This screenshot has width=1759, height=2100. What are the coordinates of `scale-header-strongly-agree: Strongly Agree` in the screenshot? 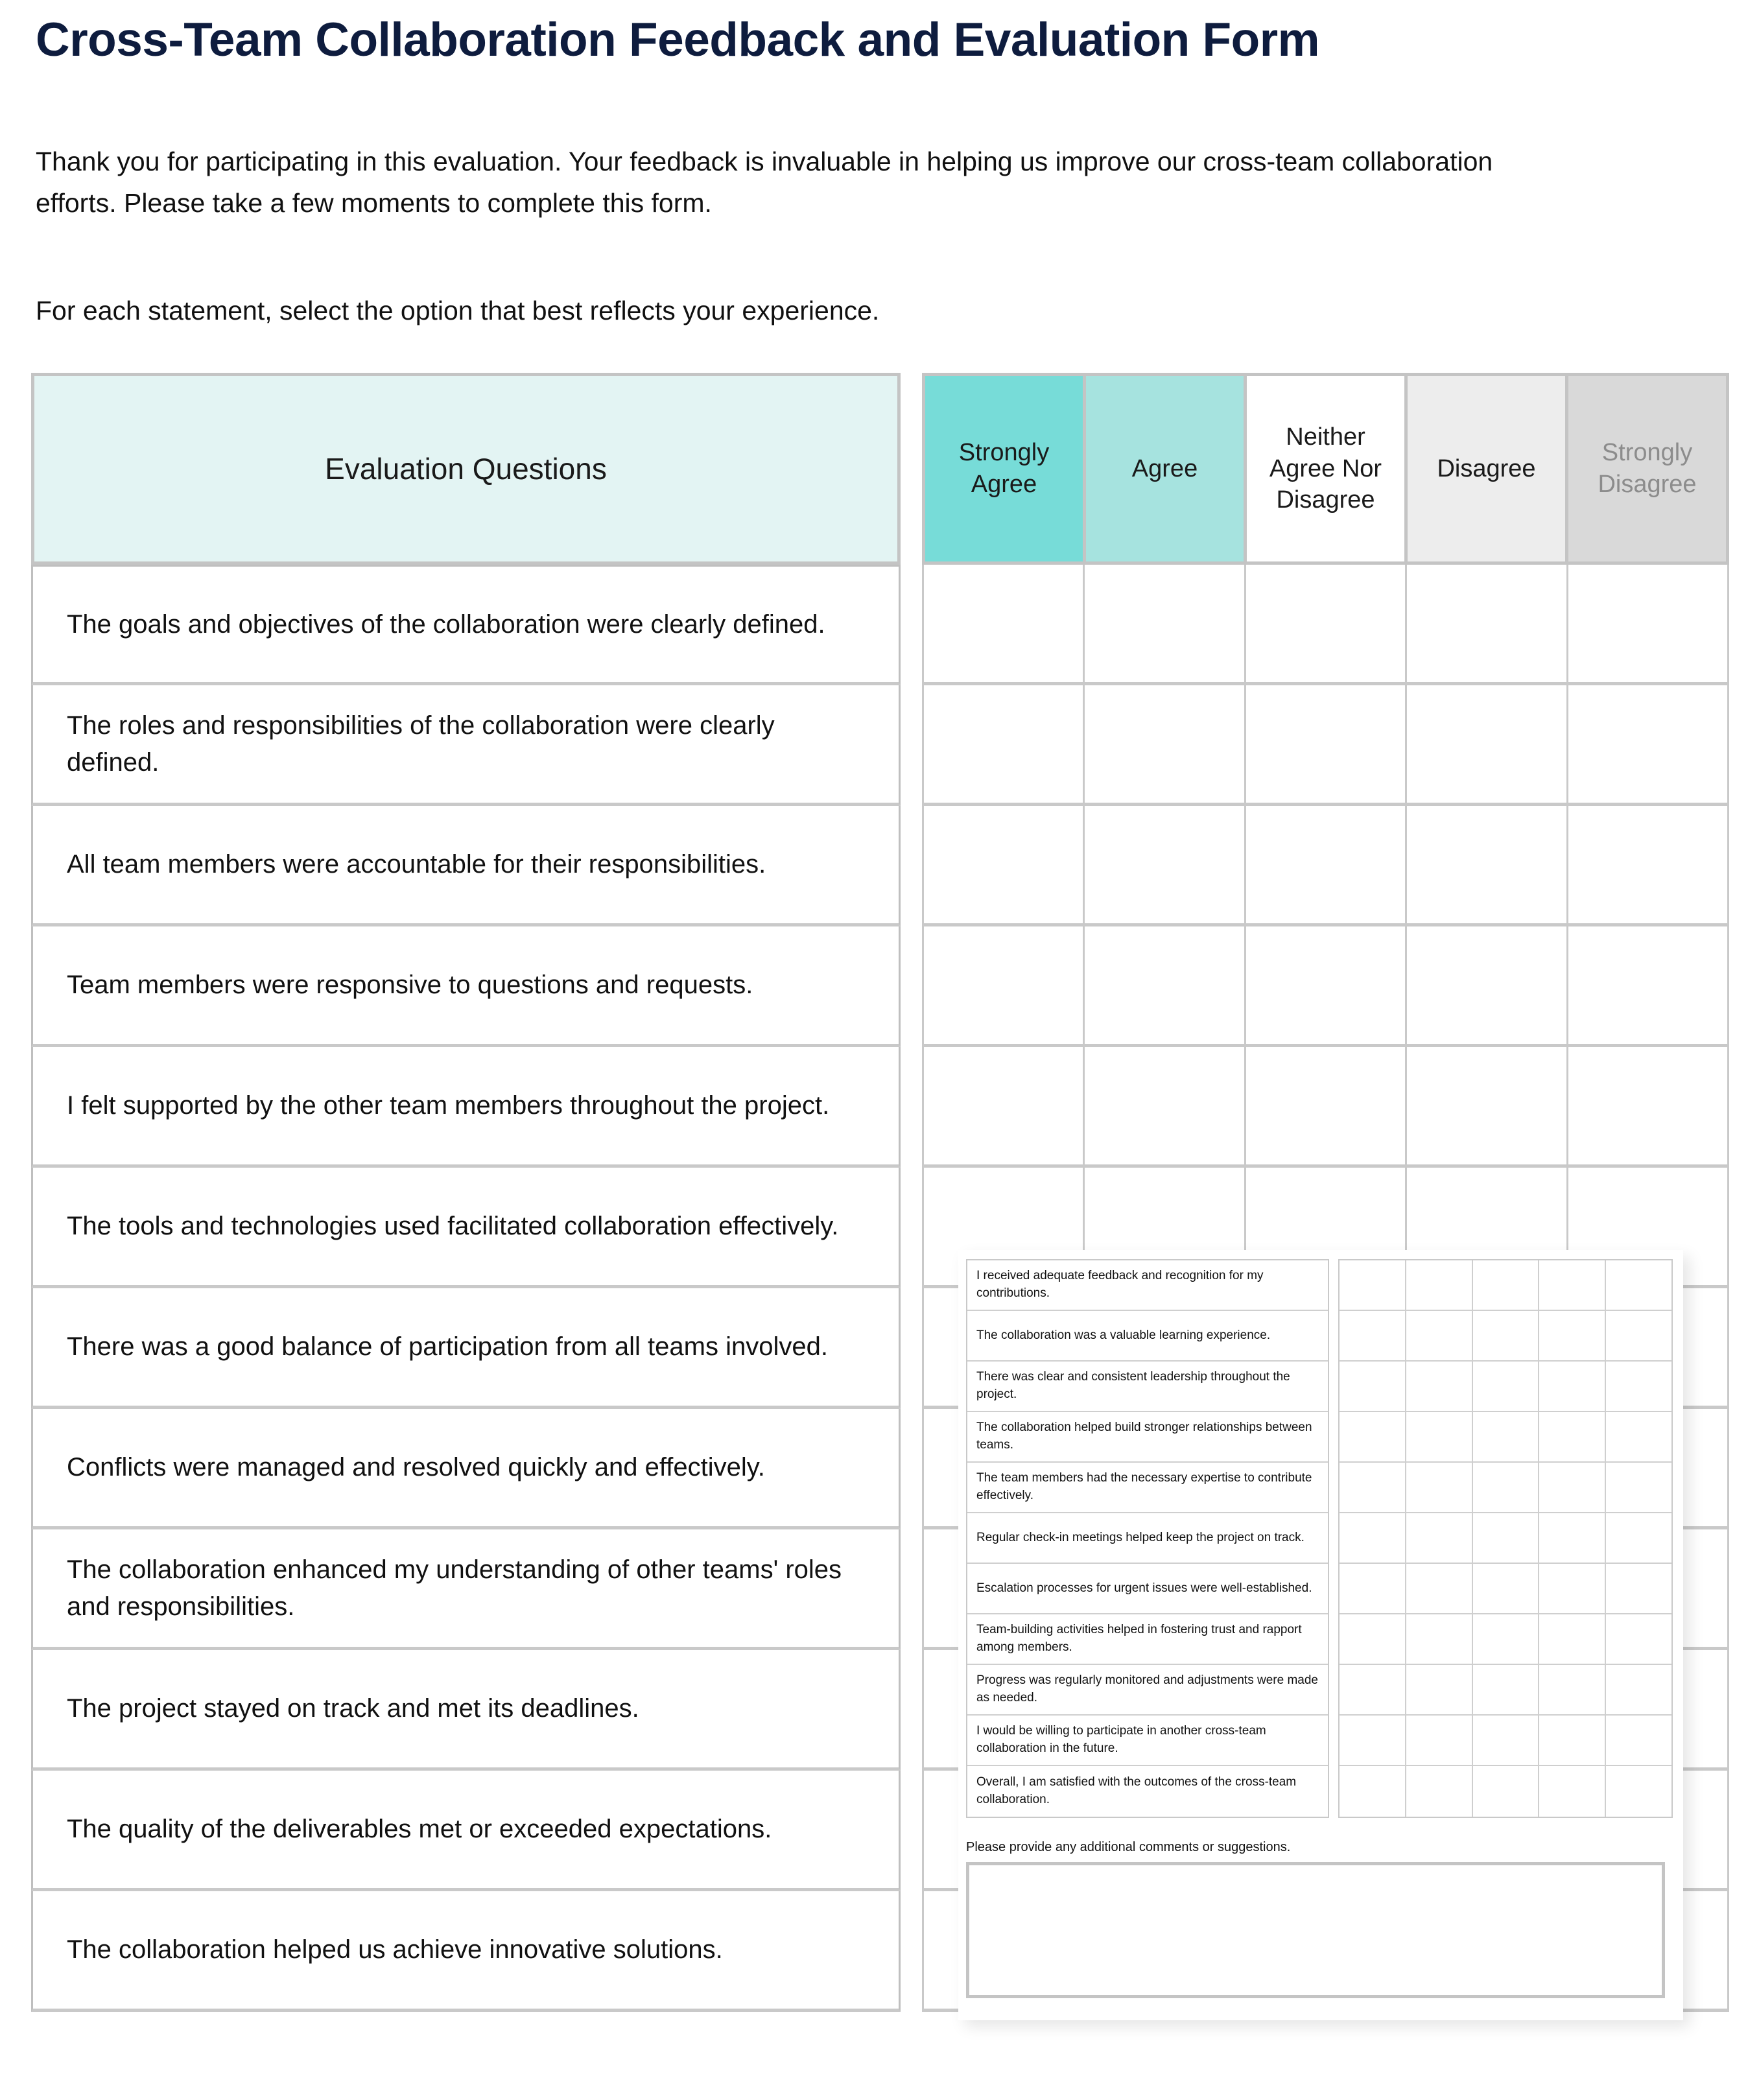 It's located at (1005, 468).